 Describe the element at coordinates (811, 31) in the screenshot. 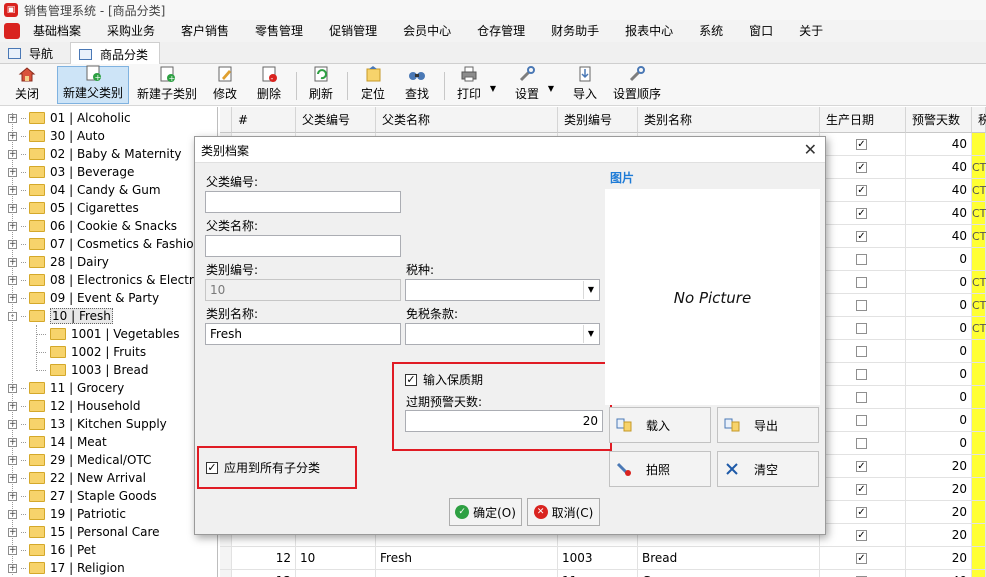

I see `menu-item-about: 关于` at that location.